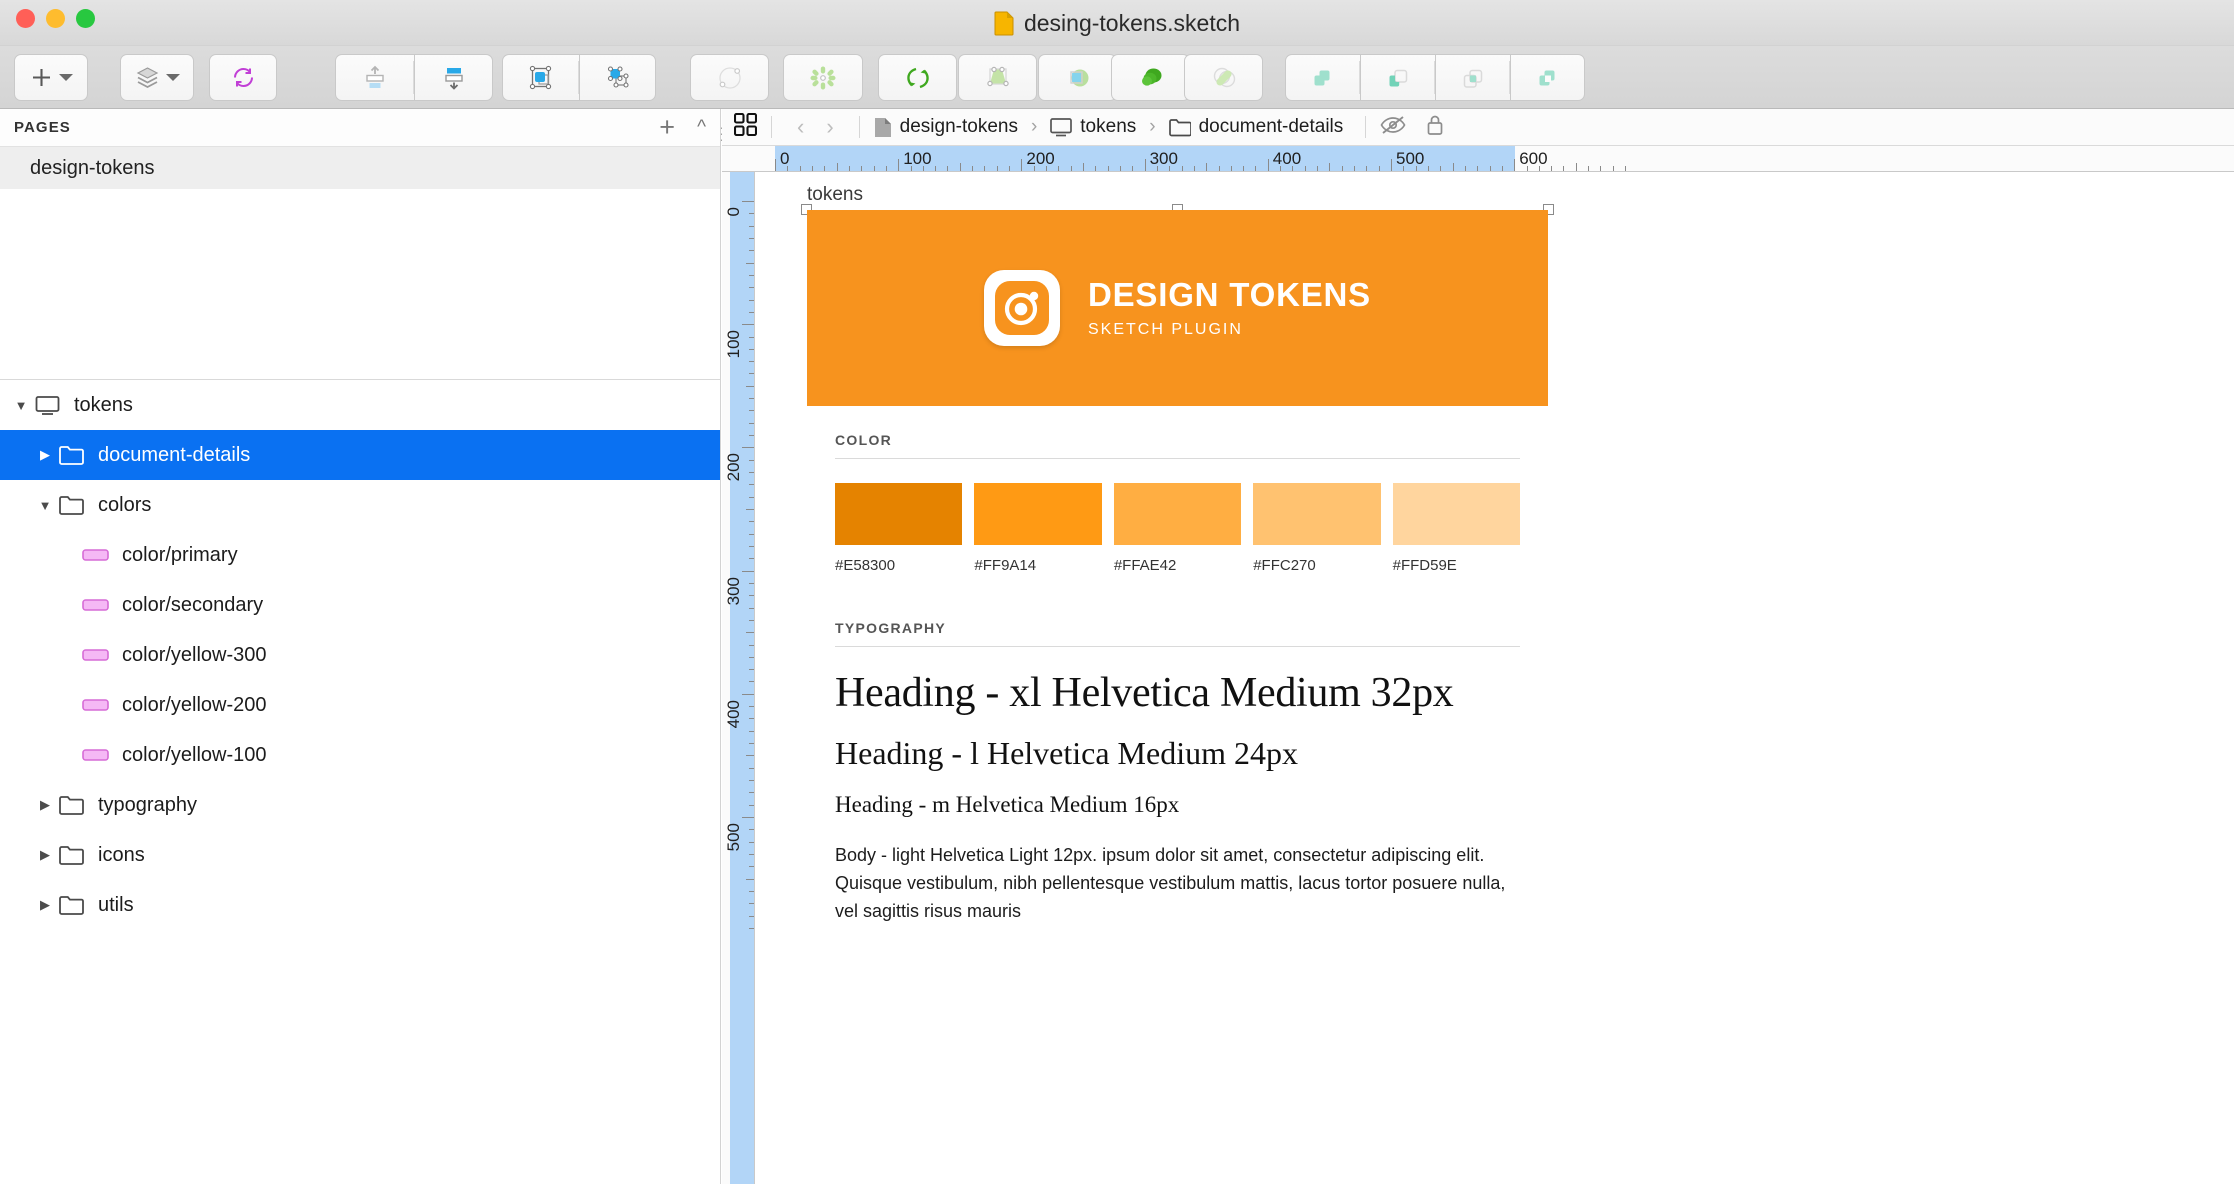 Image resolution: width=2234 pixels, height=1184 pixels. I want to click on insert-button, so click(51, 77).